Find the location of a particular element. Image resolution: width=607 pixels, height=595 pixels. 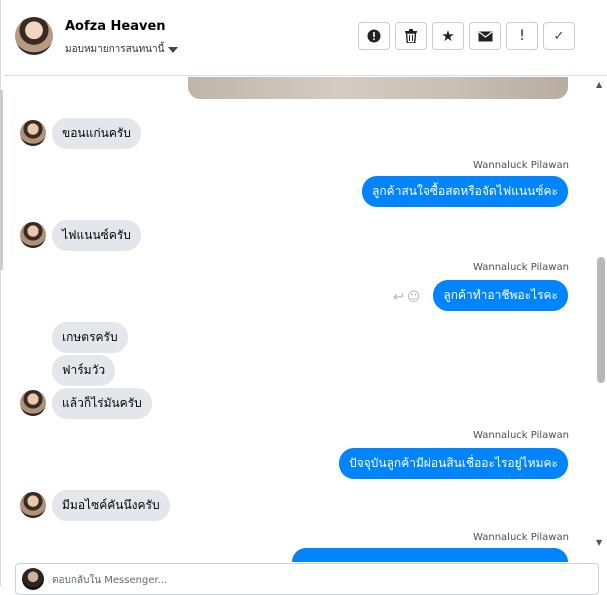

reply-icon: ↩ is located at coordinates (398, 297).